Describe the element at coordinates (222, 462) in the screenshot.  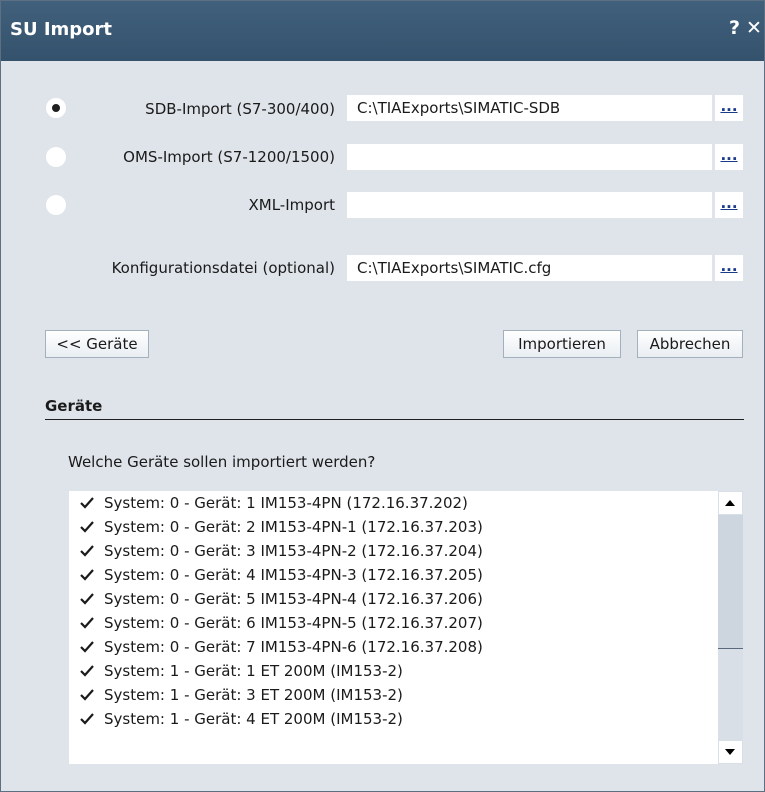
I see `devices-question: Welche Geräte sollen importiert werden?` at that location.